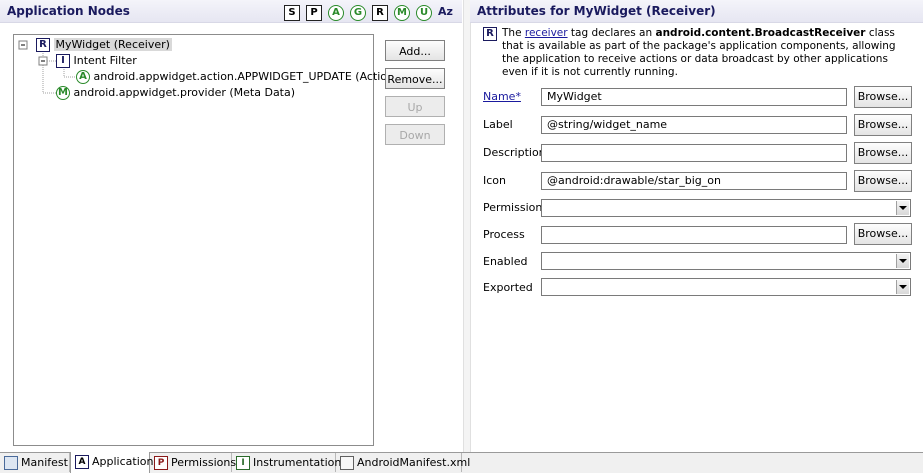 The height and width of the screenshot is (473, 923). What do you see at coordinates (498, 124) in the screenshot?
I see `label-label: Label` at bounding box center [498, 124].